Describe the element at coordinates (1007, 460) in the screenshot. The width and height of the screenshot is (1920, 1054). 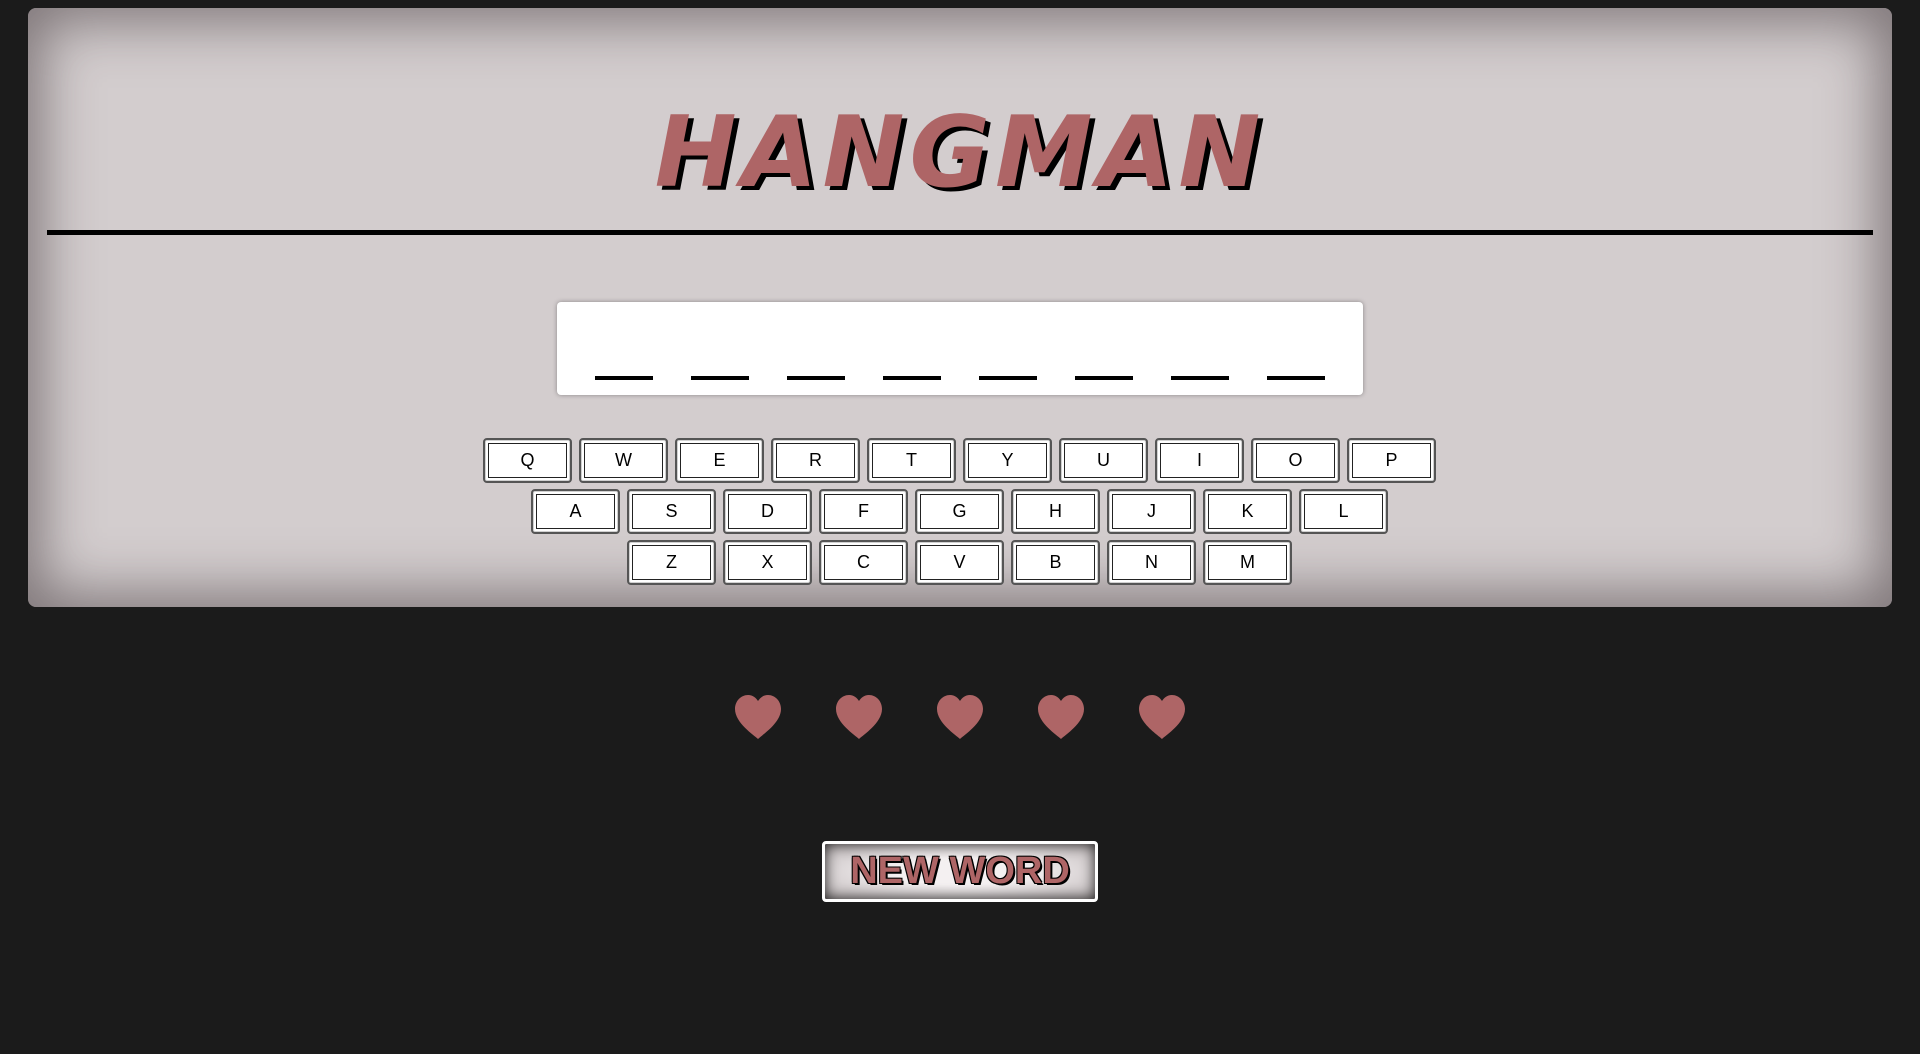
I see `key-y: Y` at that location.